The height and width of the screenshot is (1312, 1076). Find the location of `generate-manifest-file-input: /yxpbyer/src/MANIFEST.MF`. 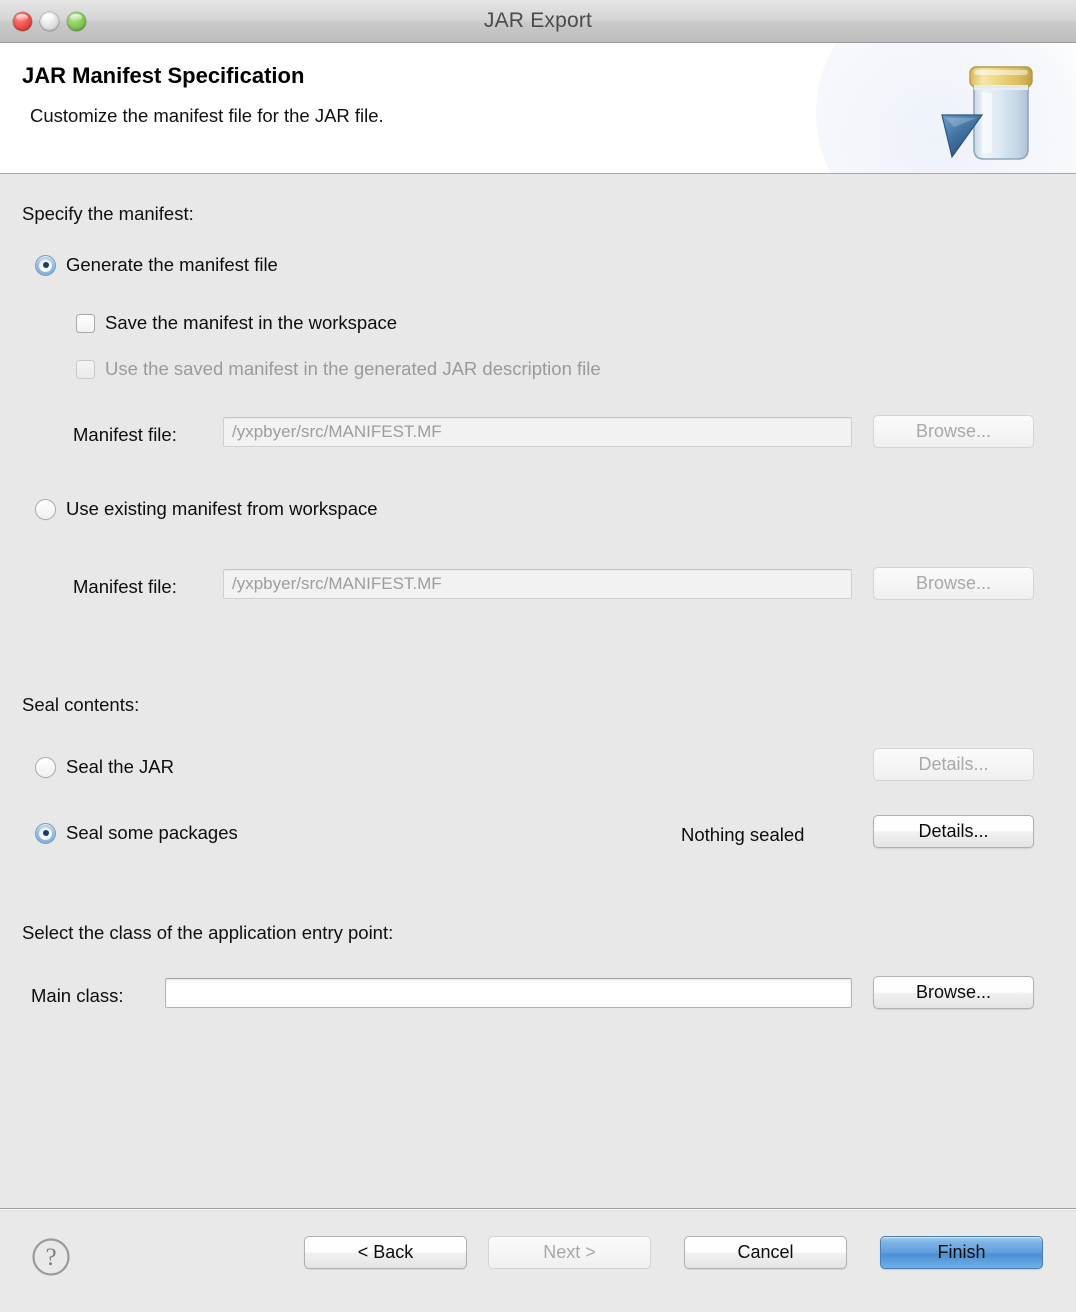

generate-manifest-file-input: /yxpbyer/src/MANIFEST.MF is located at coordinates (537, 432).